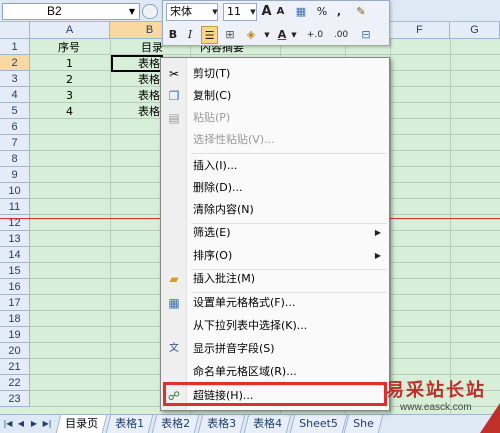 The width and height of the screenshot is (500, 433). I want to click on row-header-22: 22, so click(15, 383).